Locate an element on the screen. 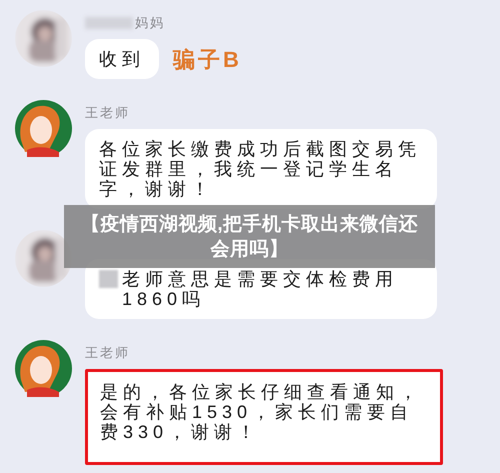 The height and width of the screenshot is (473, 500). message-text: 收到 is located at coordinates (122, 59).